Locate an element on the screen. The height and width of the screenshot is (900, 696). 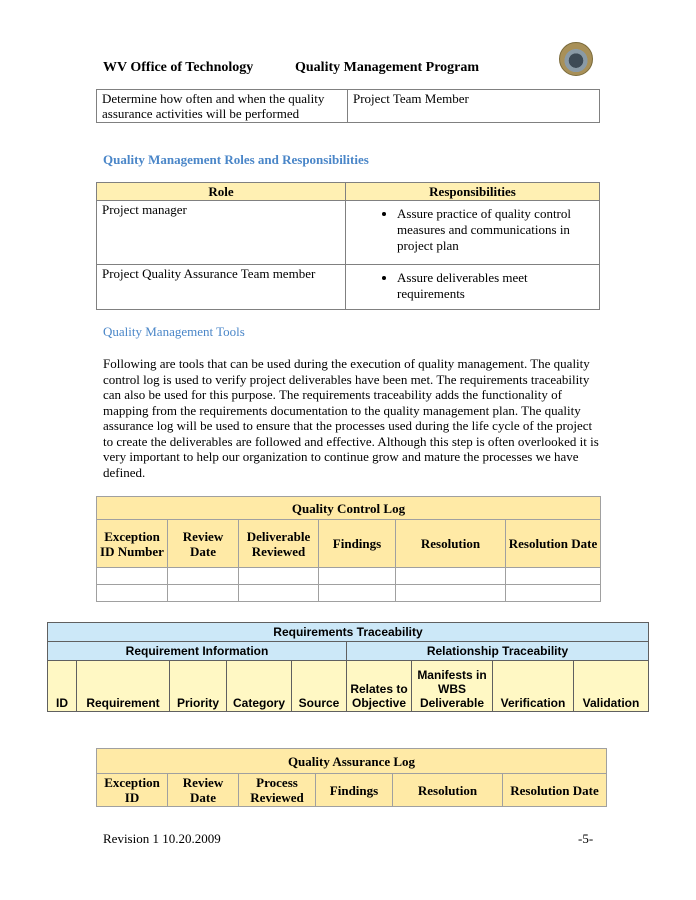
rt-title: Requirements Traceability is located at coordinates (348, 632).